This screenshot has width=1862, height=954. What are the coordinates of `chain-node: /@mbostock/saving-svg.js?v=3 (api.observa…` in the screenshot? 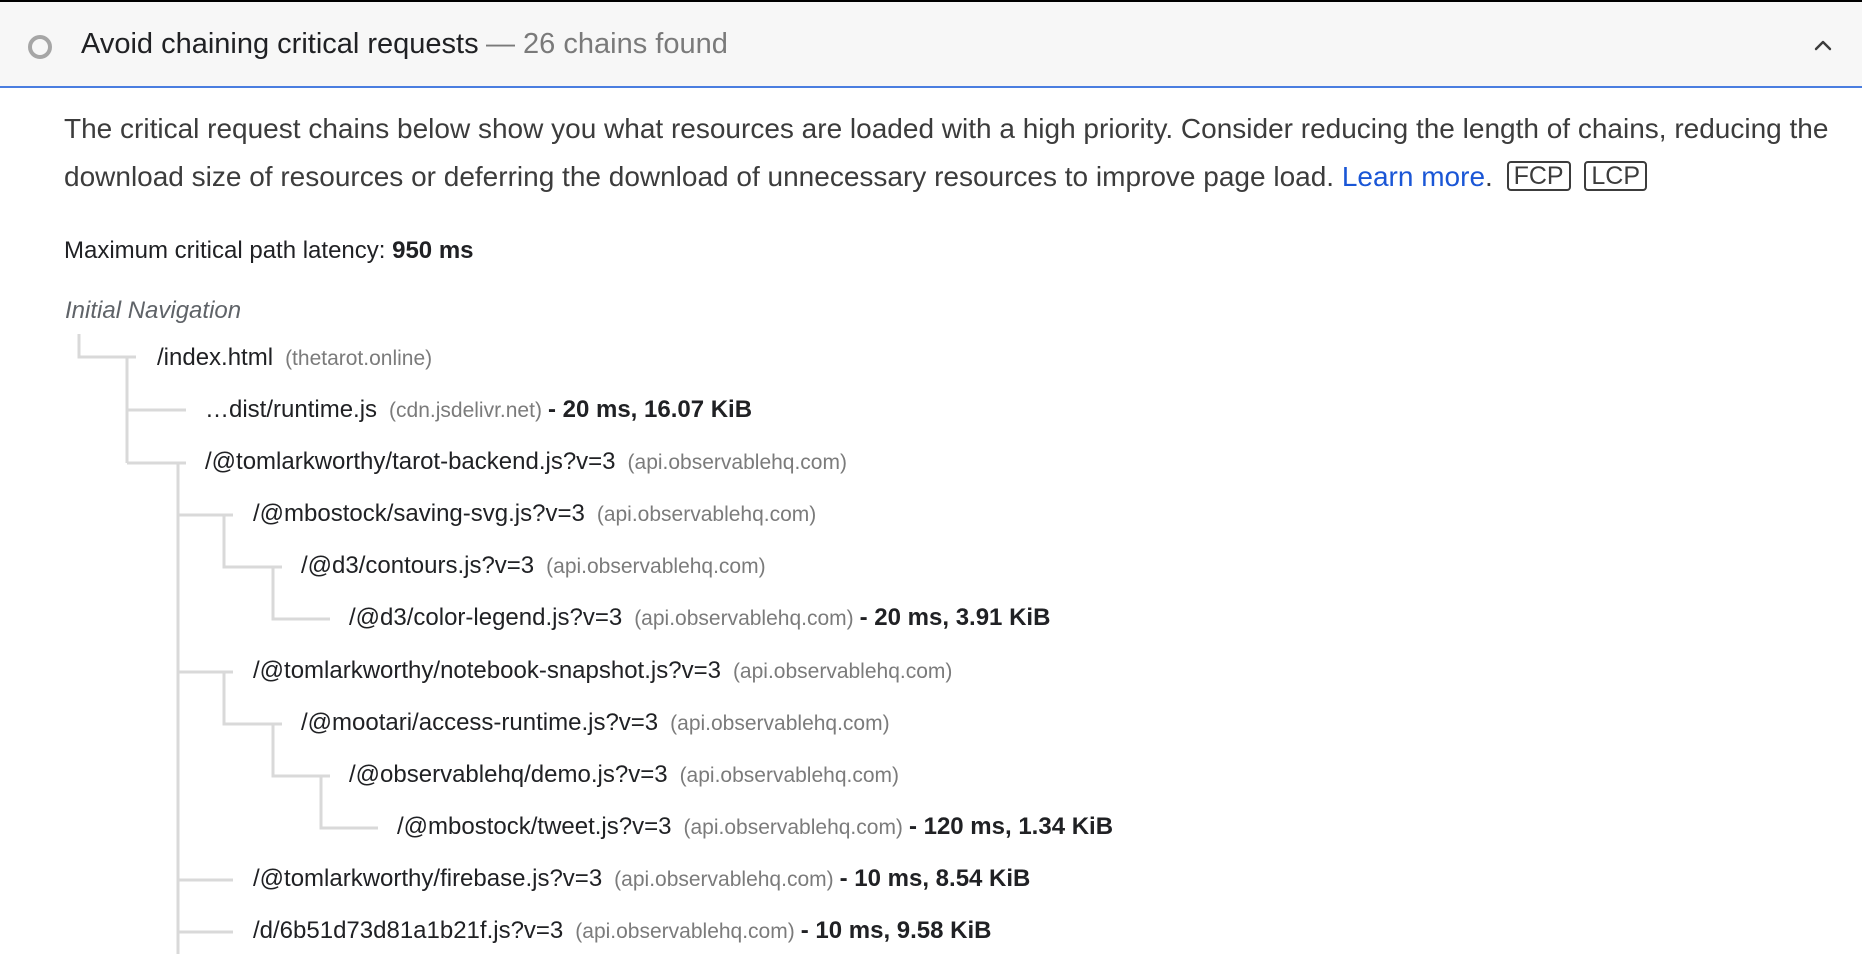 It's located at (534, 514).